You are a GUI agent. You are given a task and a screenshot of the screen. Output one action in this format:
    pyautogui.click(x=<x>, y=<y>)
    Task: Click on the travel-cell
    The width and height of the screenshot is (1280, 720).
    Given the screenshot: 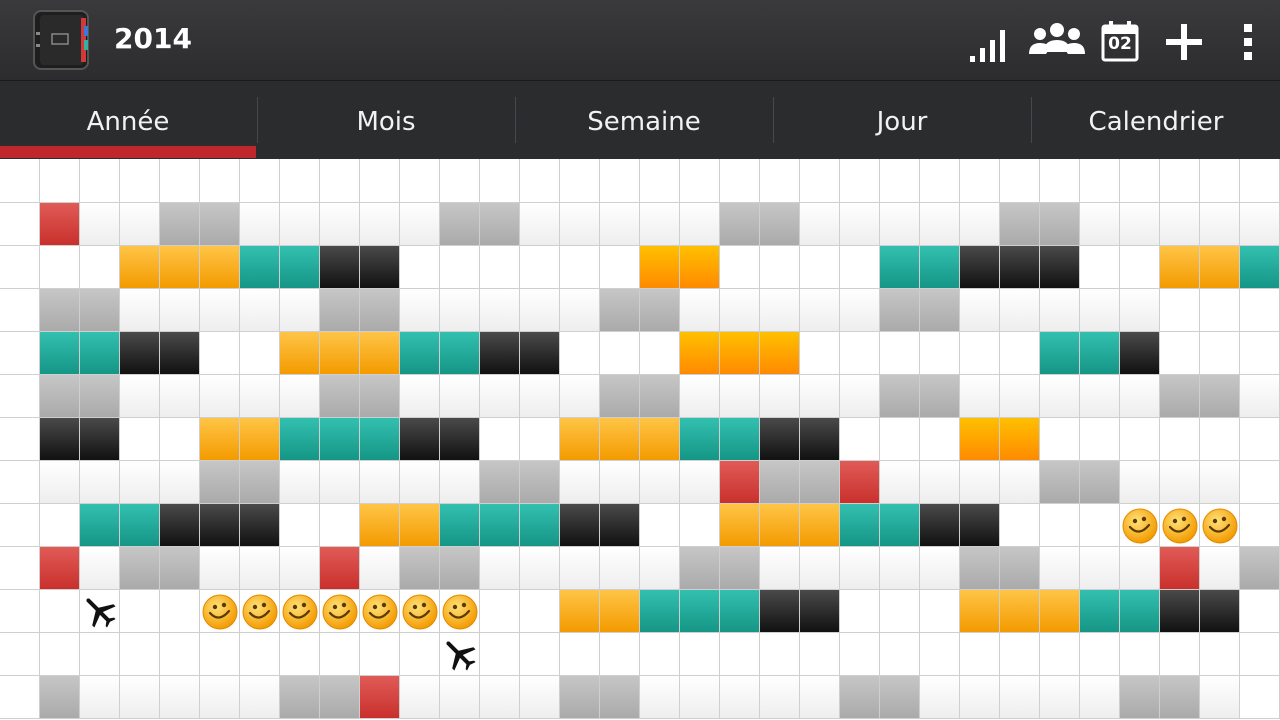 What is the action you would take?
    pyautogui.click(x=100, y=611)
    